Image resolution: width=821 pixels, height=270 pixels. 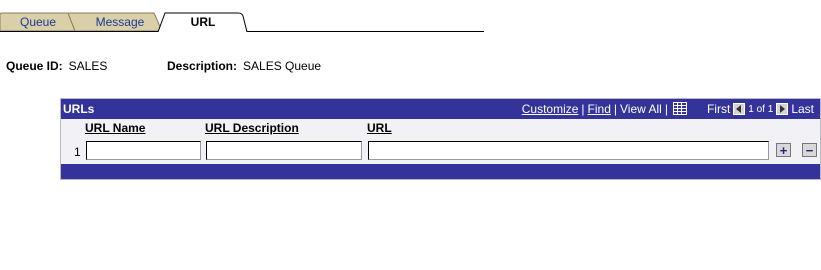 I want to click on url-description-input, so click(x=284, y=150).